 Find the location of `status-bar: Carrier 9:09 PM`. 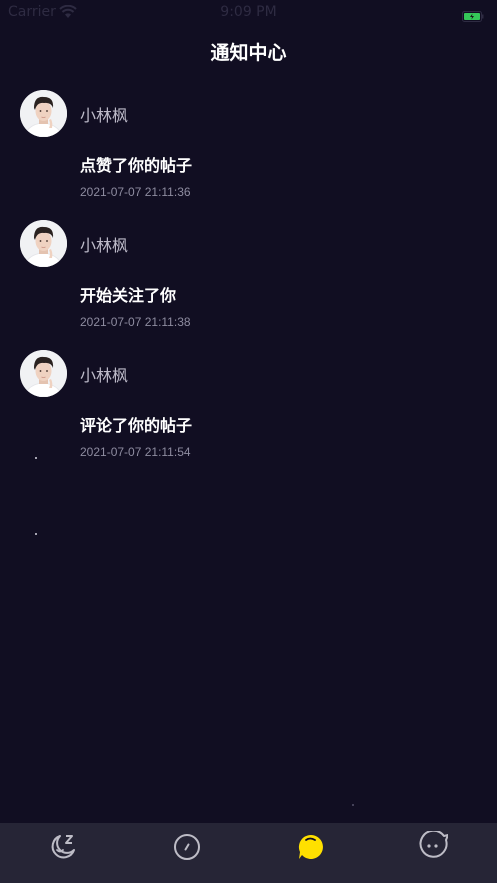

status-bar: Carrier 9:09 PM is located at coordinates (248, 13).